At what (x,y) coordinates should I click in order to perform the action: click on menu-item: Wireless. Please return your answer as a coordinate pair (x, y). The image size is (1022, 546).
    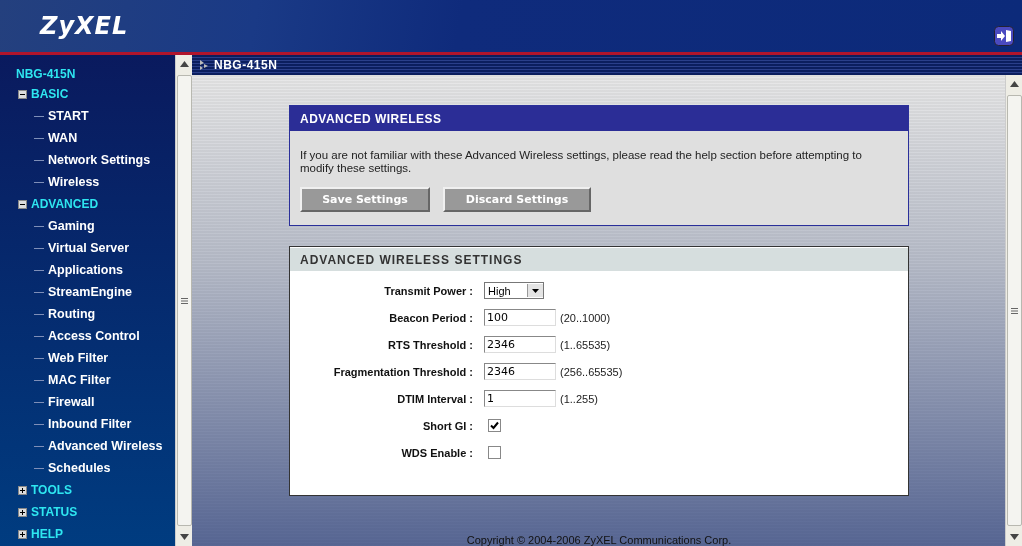
    Looking at the image, I should click on (74, 182).